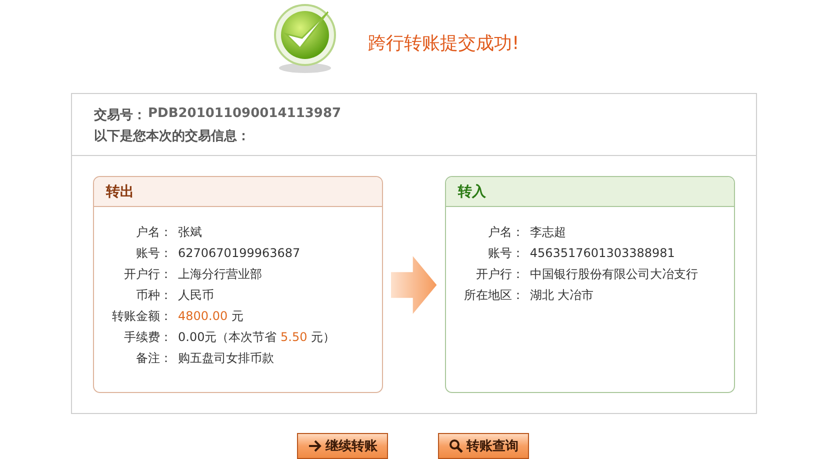 The height and width of the screenshot is (459, 821). I want to click on field-value: 元）, so click(323, 337).